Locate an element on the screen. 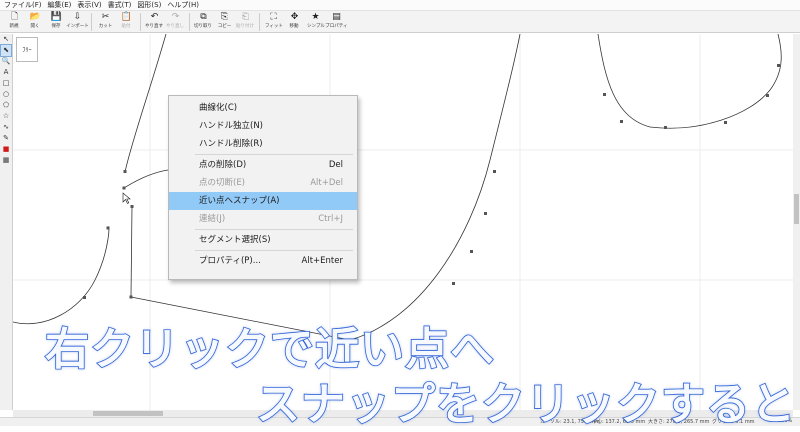  copy-icon: ⎘ is located at coordinates (224, 17).